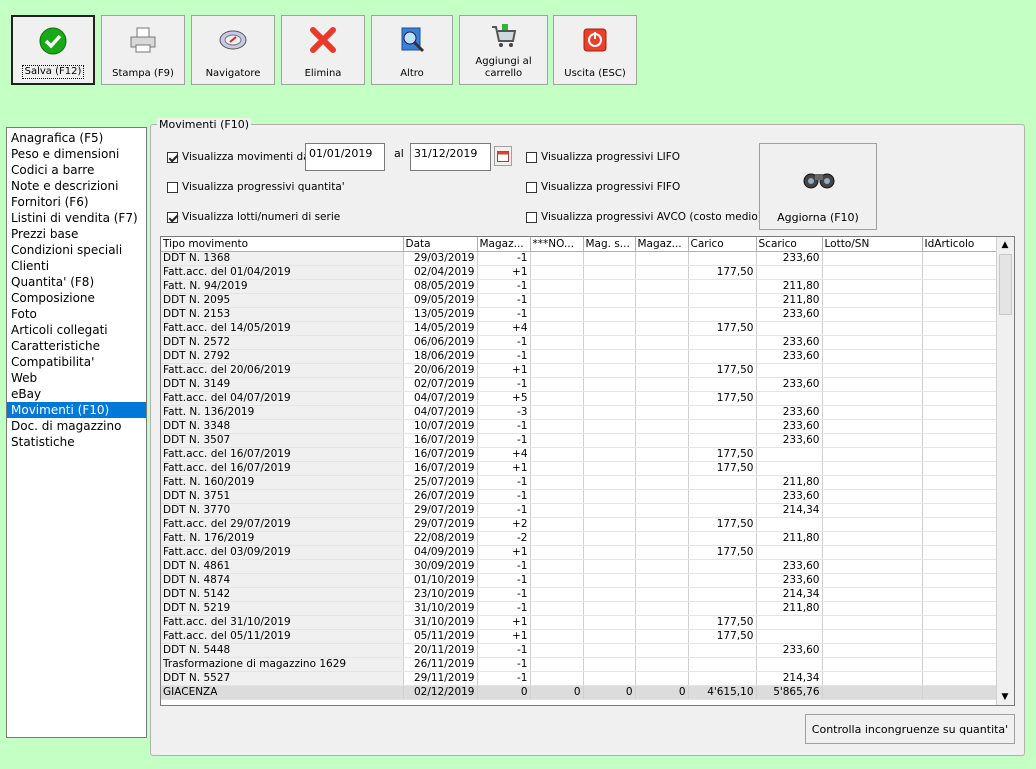 The image size is (1036, 769). I want to click on table-row: DDT N. 2572 06/06/2019 -1 233,60, so click(580, 342).